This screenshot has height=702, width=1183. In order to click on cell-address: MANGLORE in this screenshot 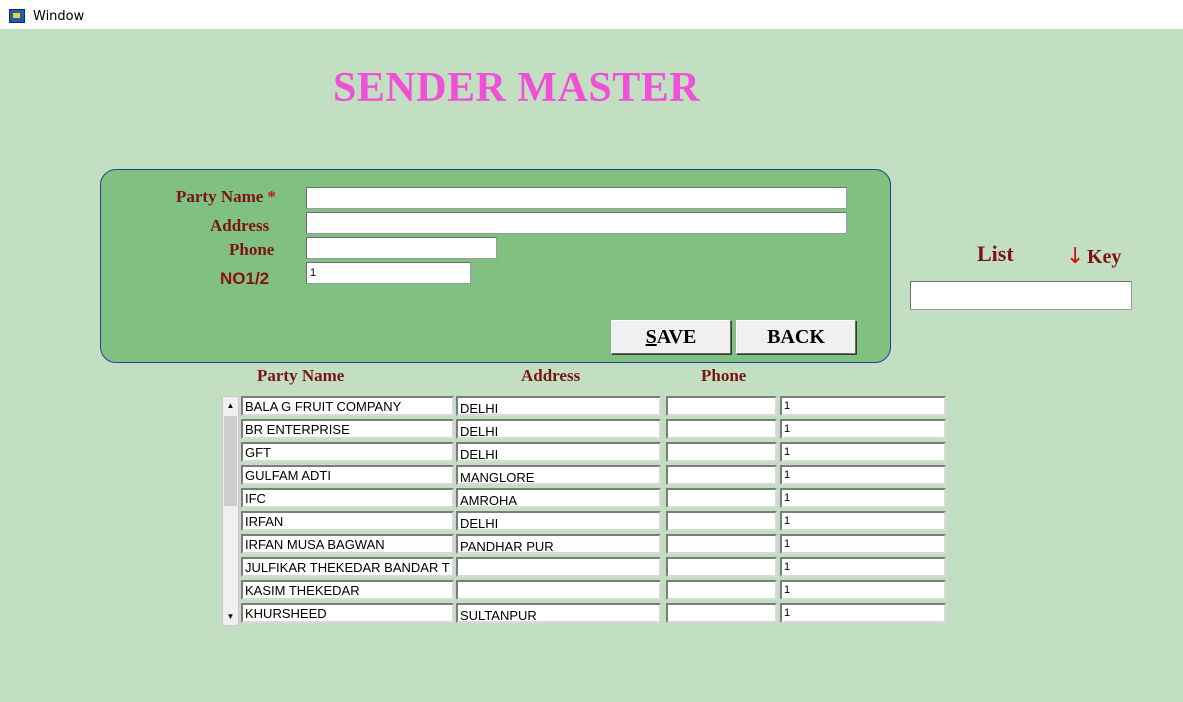, I will do `click(558, 475)`.